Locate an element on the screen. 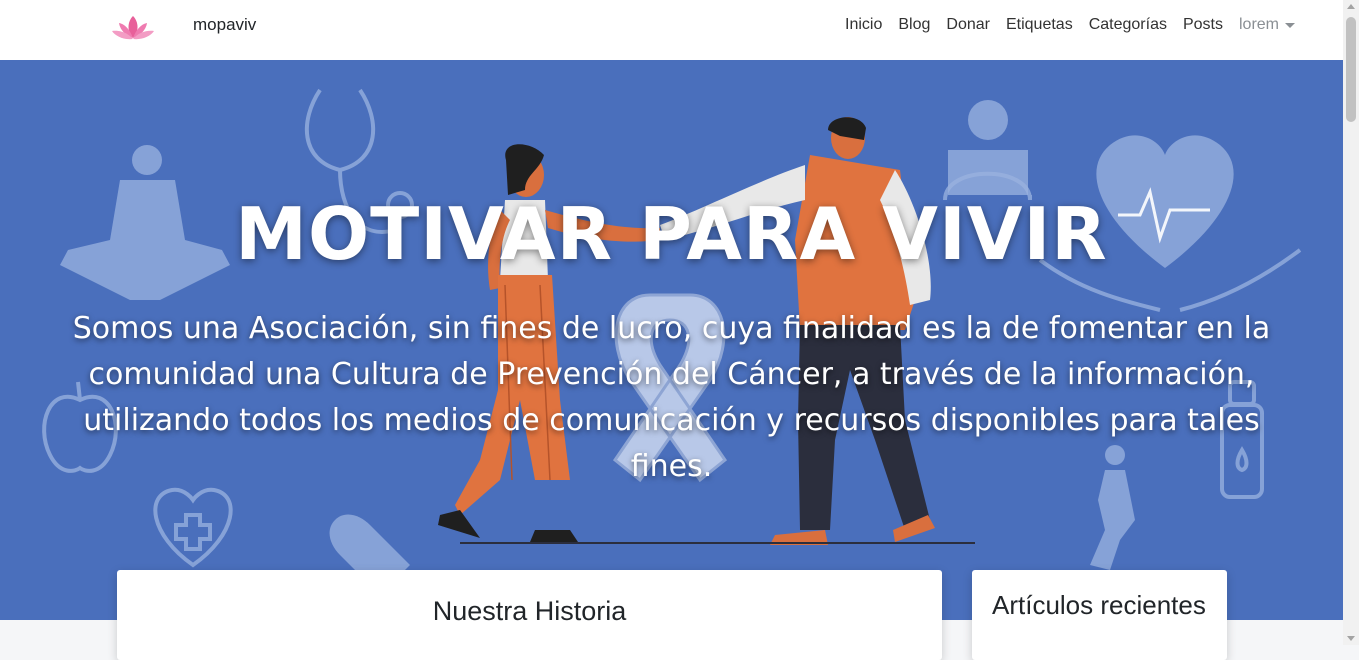 The image size is (1359, 660). nav-link-blog: Blog is located at coordinates (914, 25).